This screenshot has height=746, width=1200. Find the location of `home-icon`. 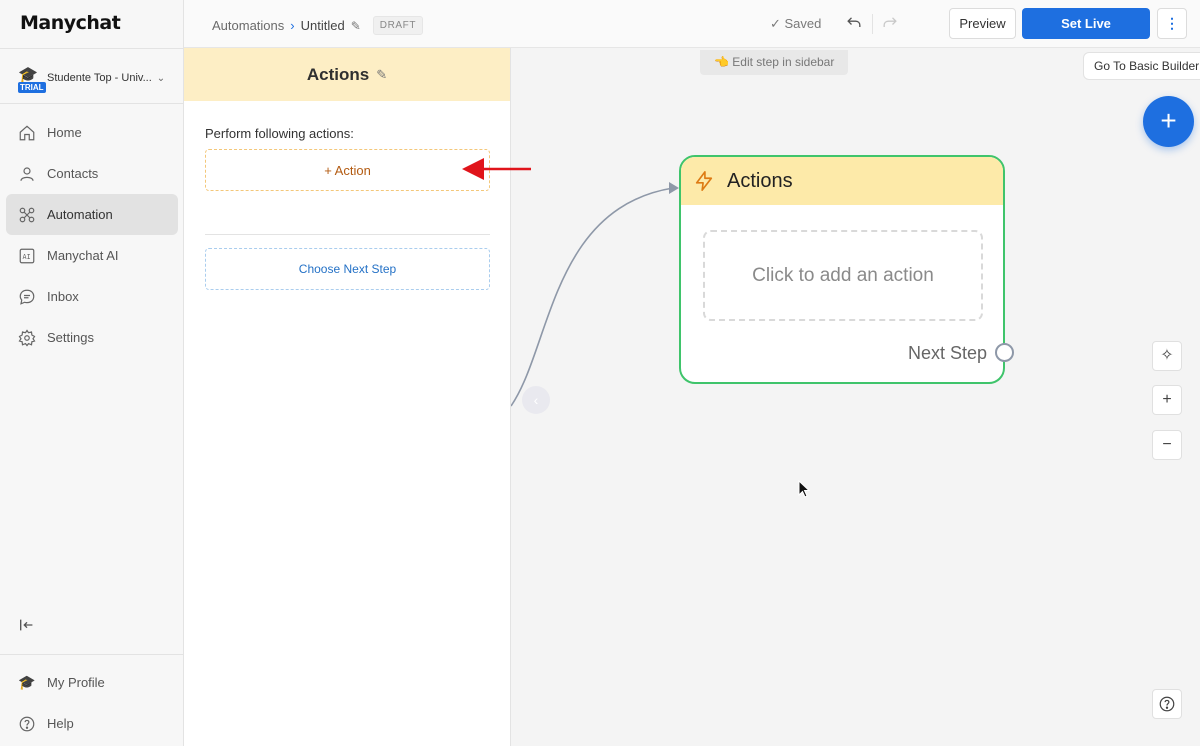

home-icon is located at coordinates (27, 133).